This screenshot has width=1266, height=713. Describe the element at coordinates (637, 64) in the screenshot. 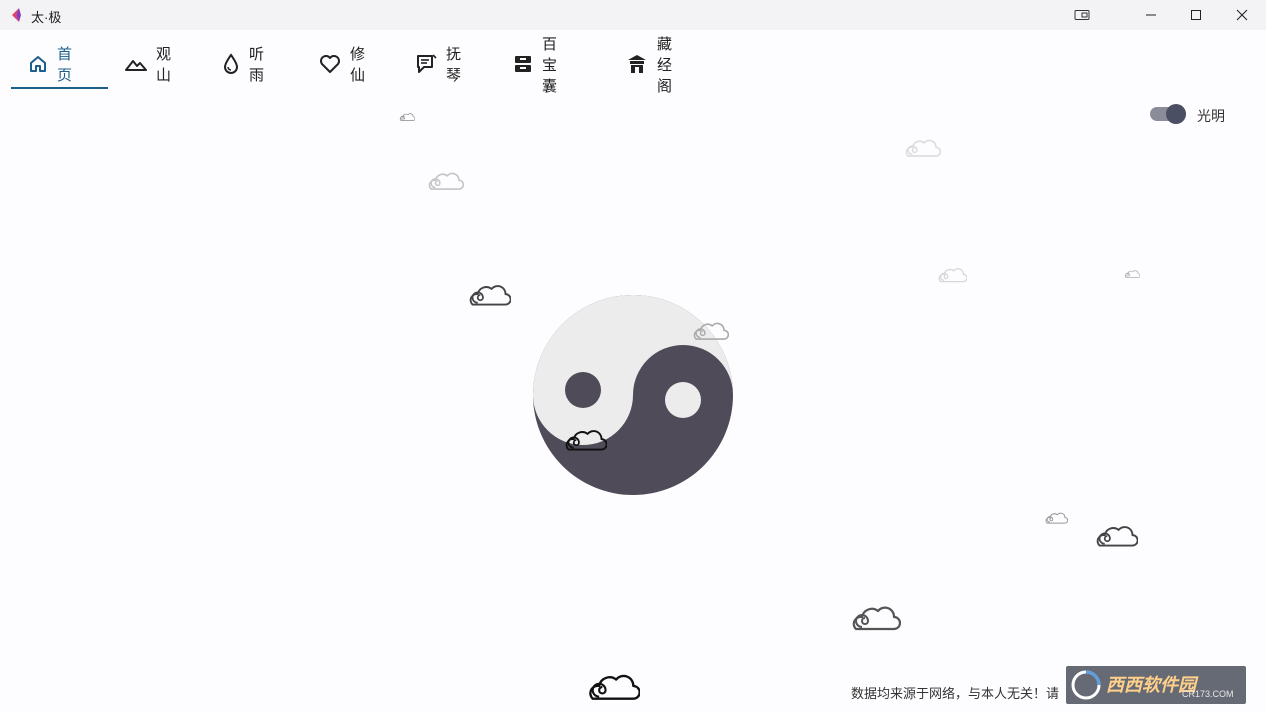

I see `pavilion-icon` at that location.